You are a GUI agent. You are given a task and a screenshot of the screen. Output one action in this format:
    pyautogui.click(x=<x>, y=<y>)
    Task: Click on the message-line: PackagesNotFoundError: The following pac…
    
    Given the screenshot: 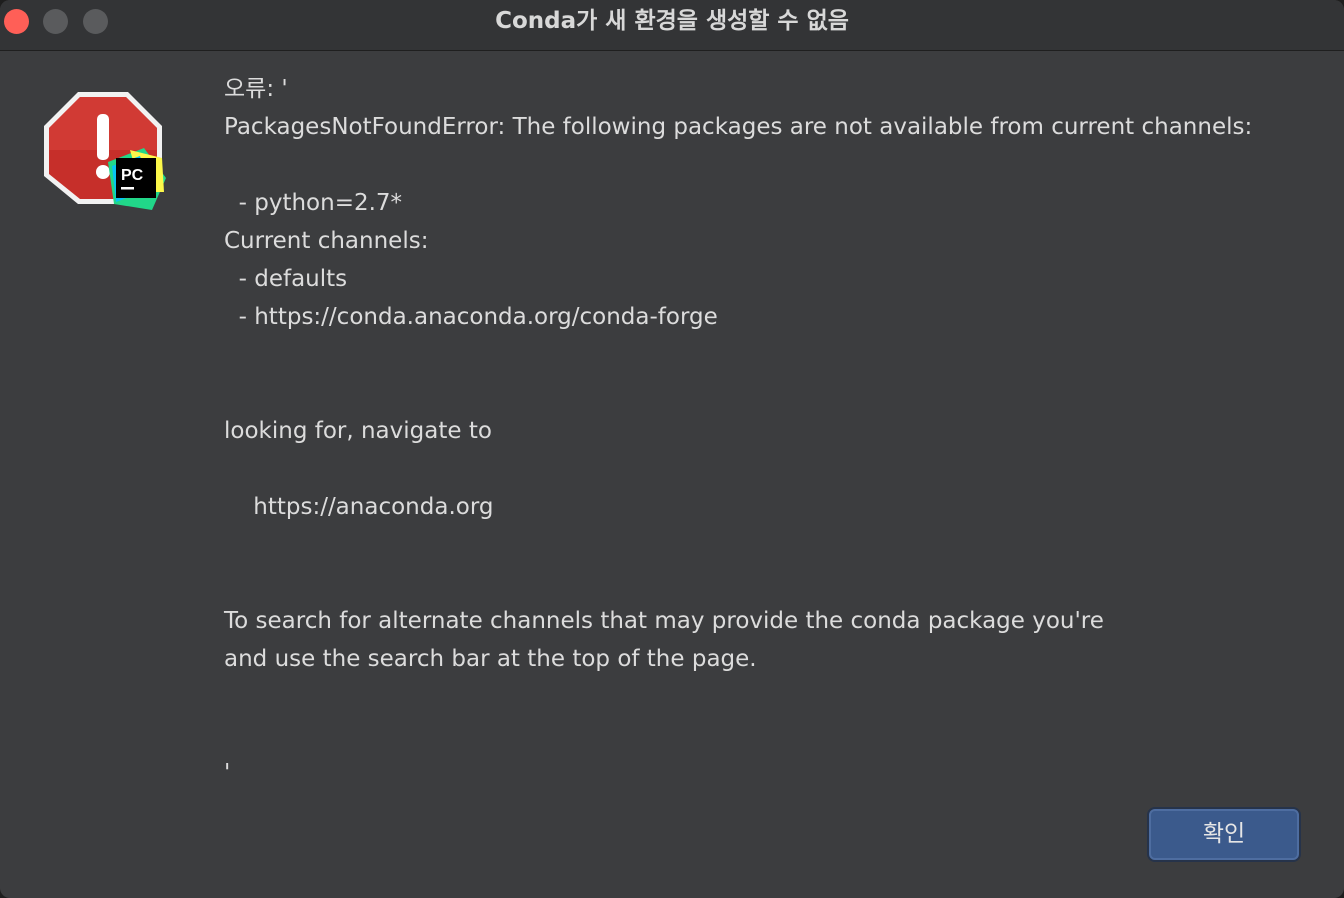 What is the action you would take?
    pyautogui.click(x=738, y=127)
    